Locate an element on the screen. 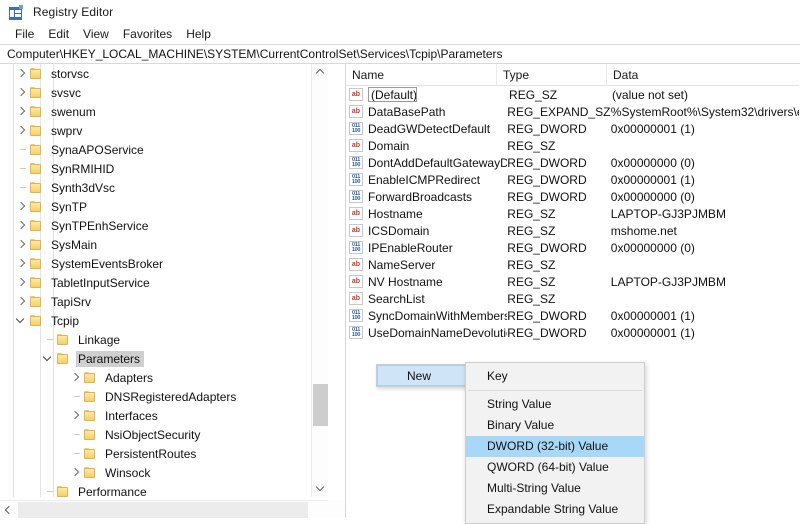  menu-separator is located at coordinates (555, 390).